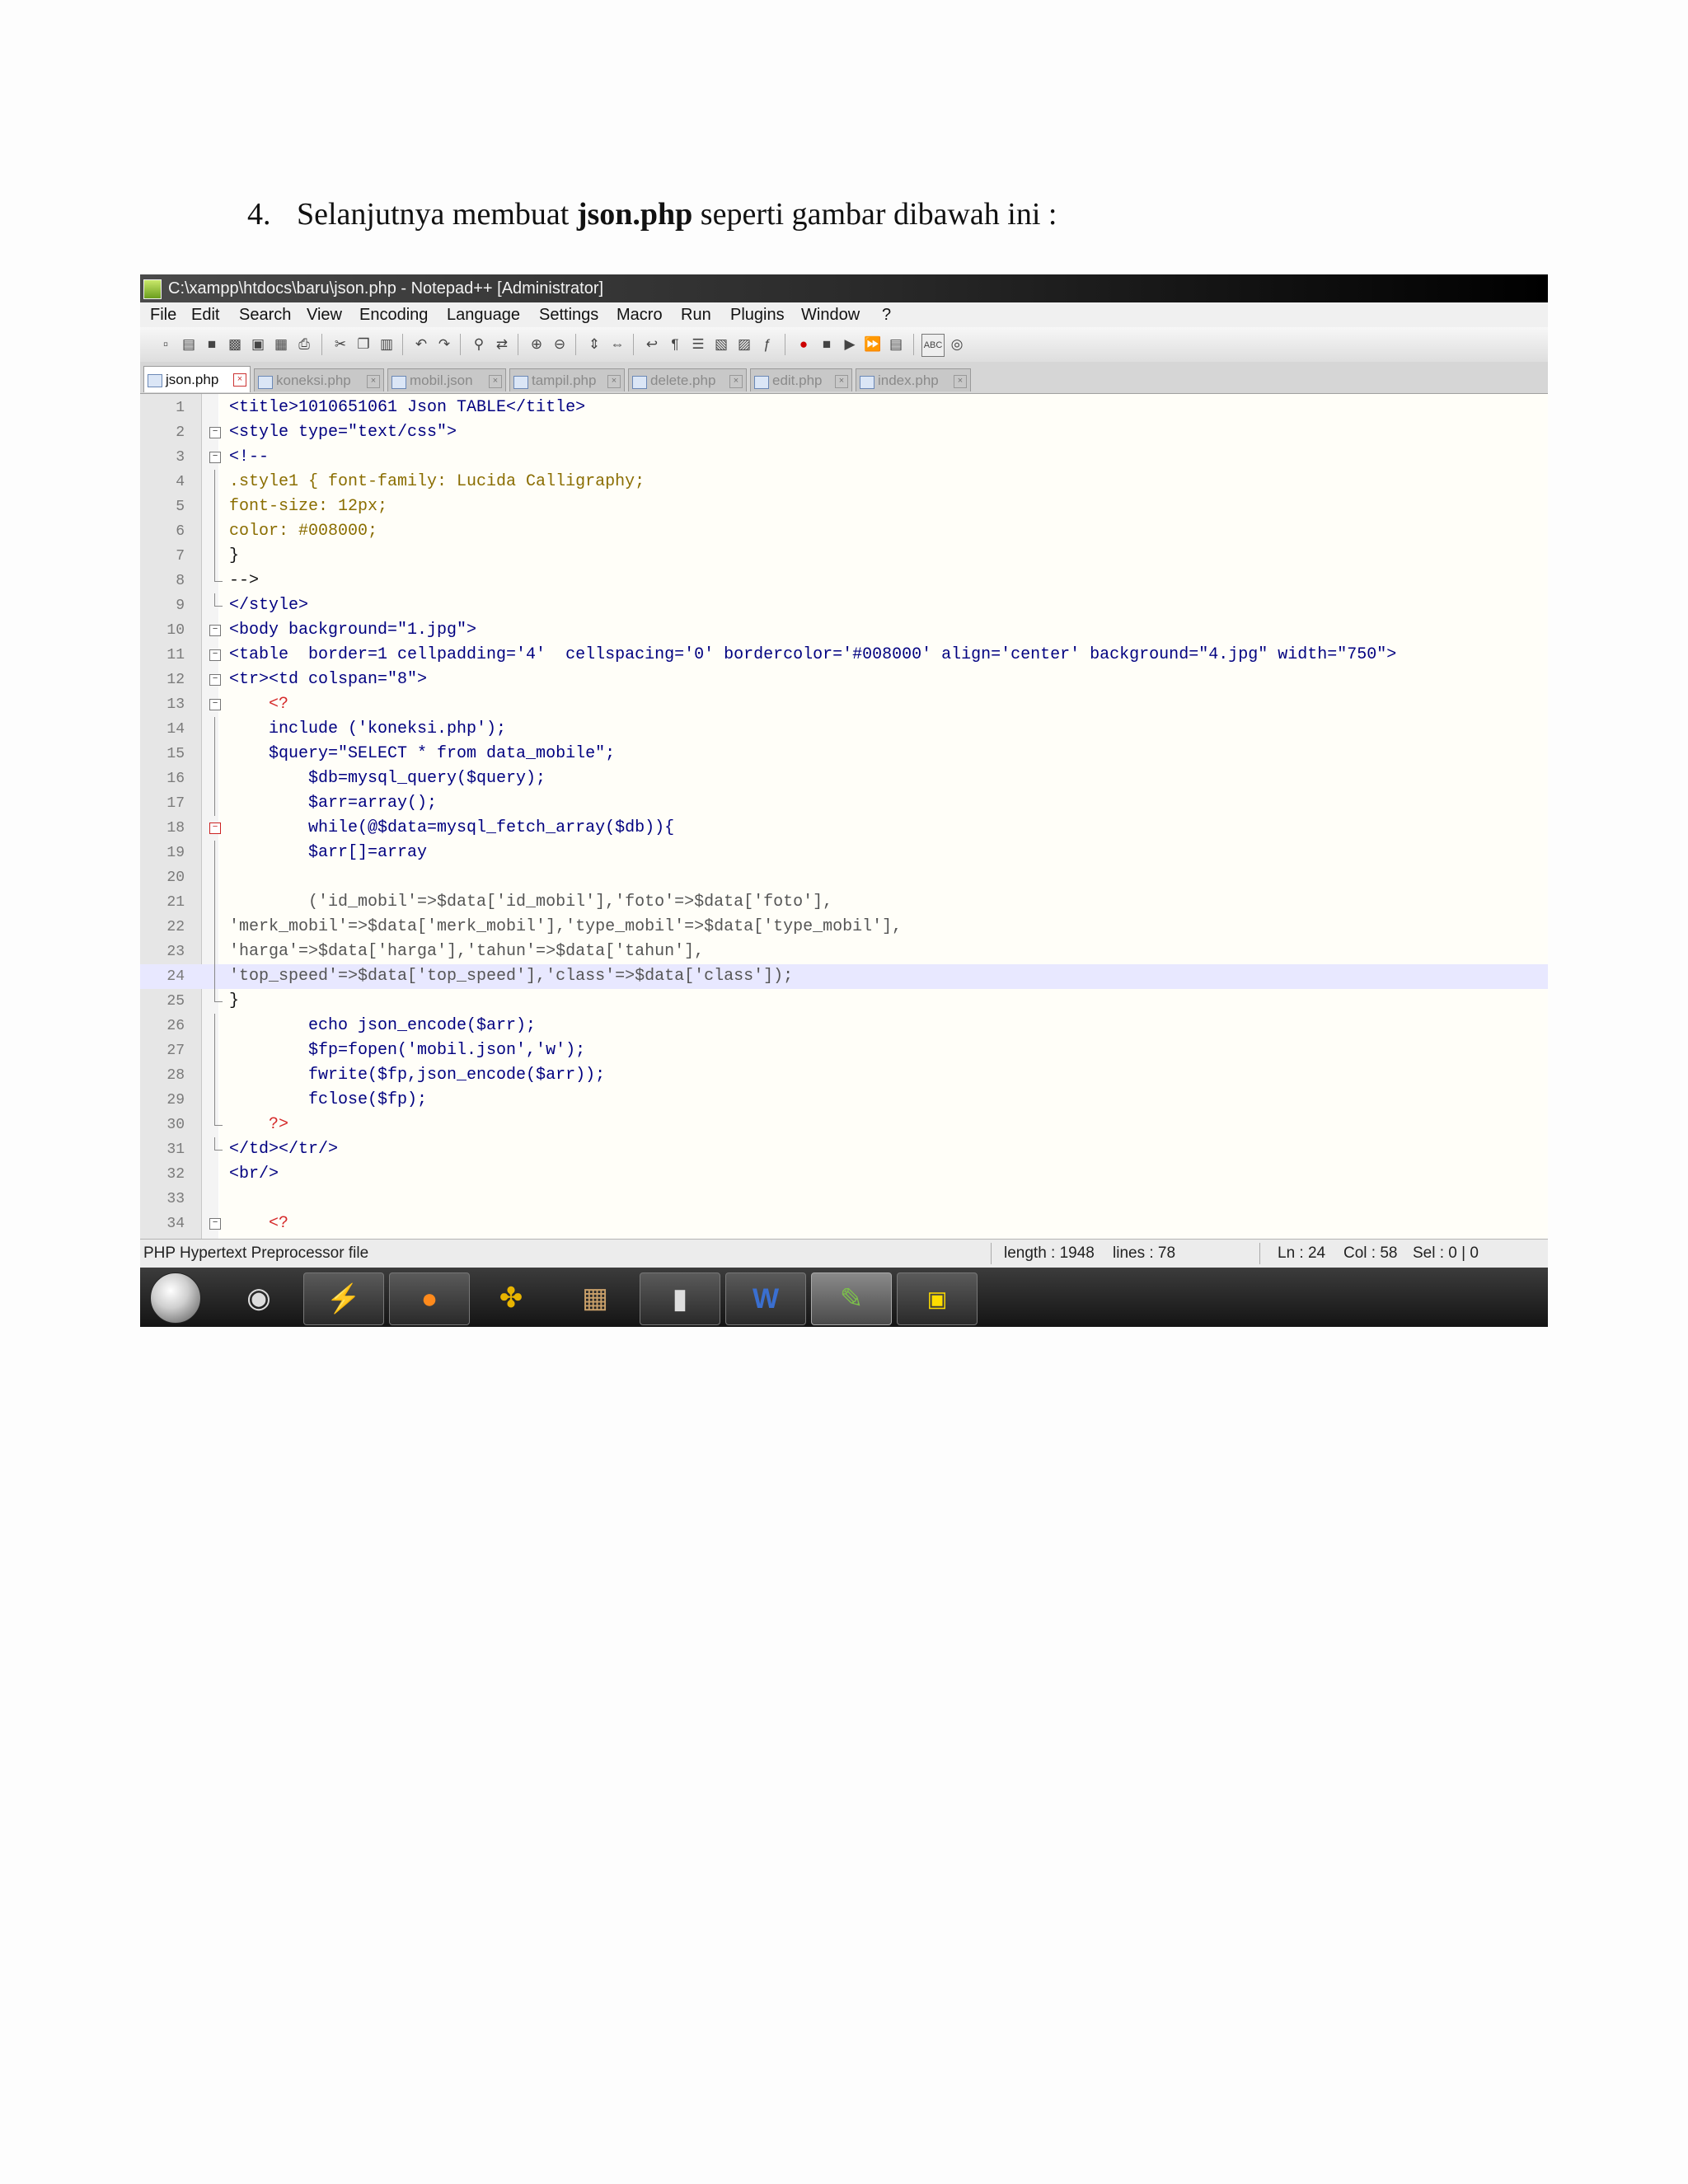 This screenshot has width=1688, height=2184. I want to click on word-wrap-icon: ↩, so click(652, 344).